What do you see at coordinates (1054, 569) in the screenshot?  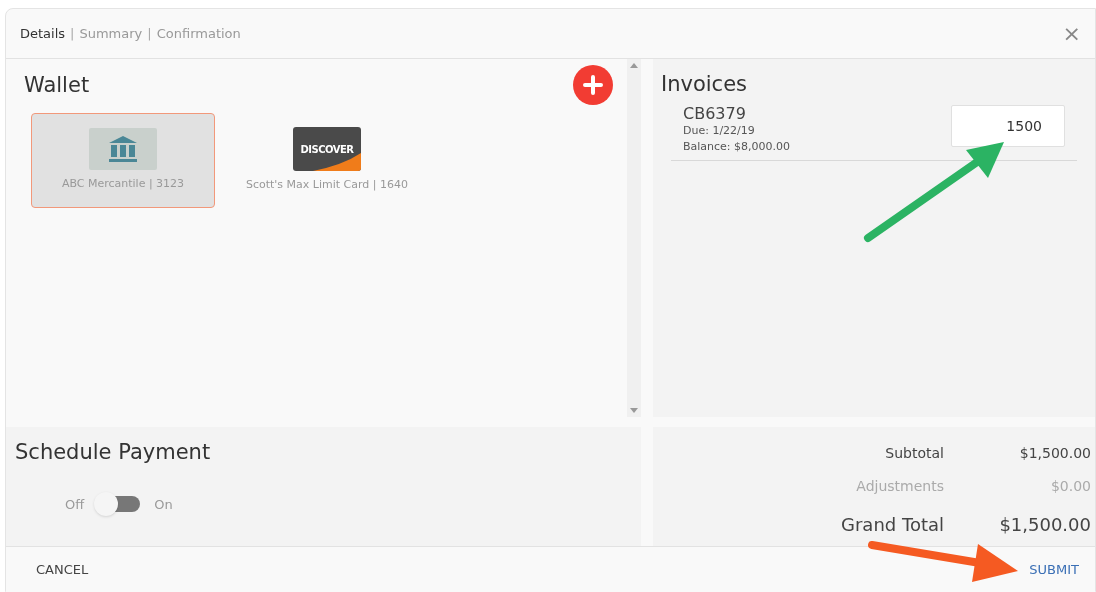 I see `submit-button: SUBMIT` at bounding box center [1054, 569].